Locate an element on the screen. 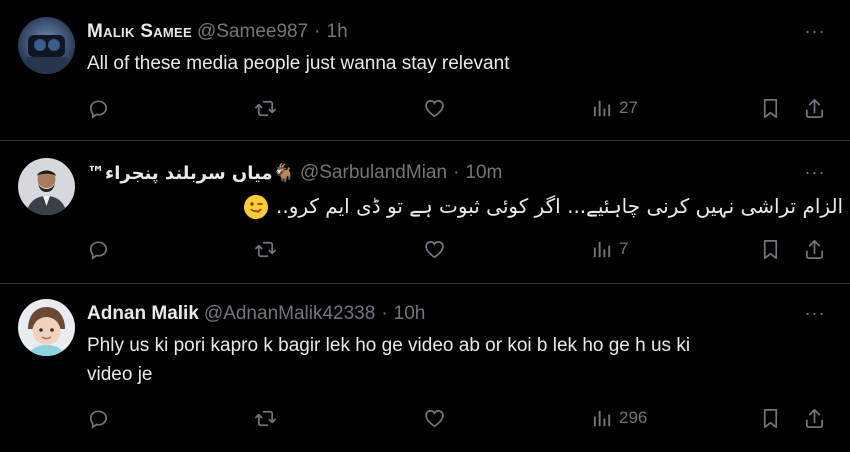 The height and width of the screenshot is (452, 850). timestamp: 10h is located at coordinates (410, 314).